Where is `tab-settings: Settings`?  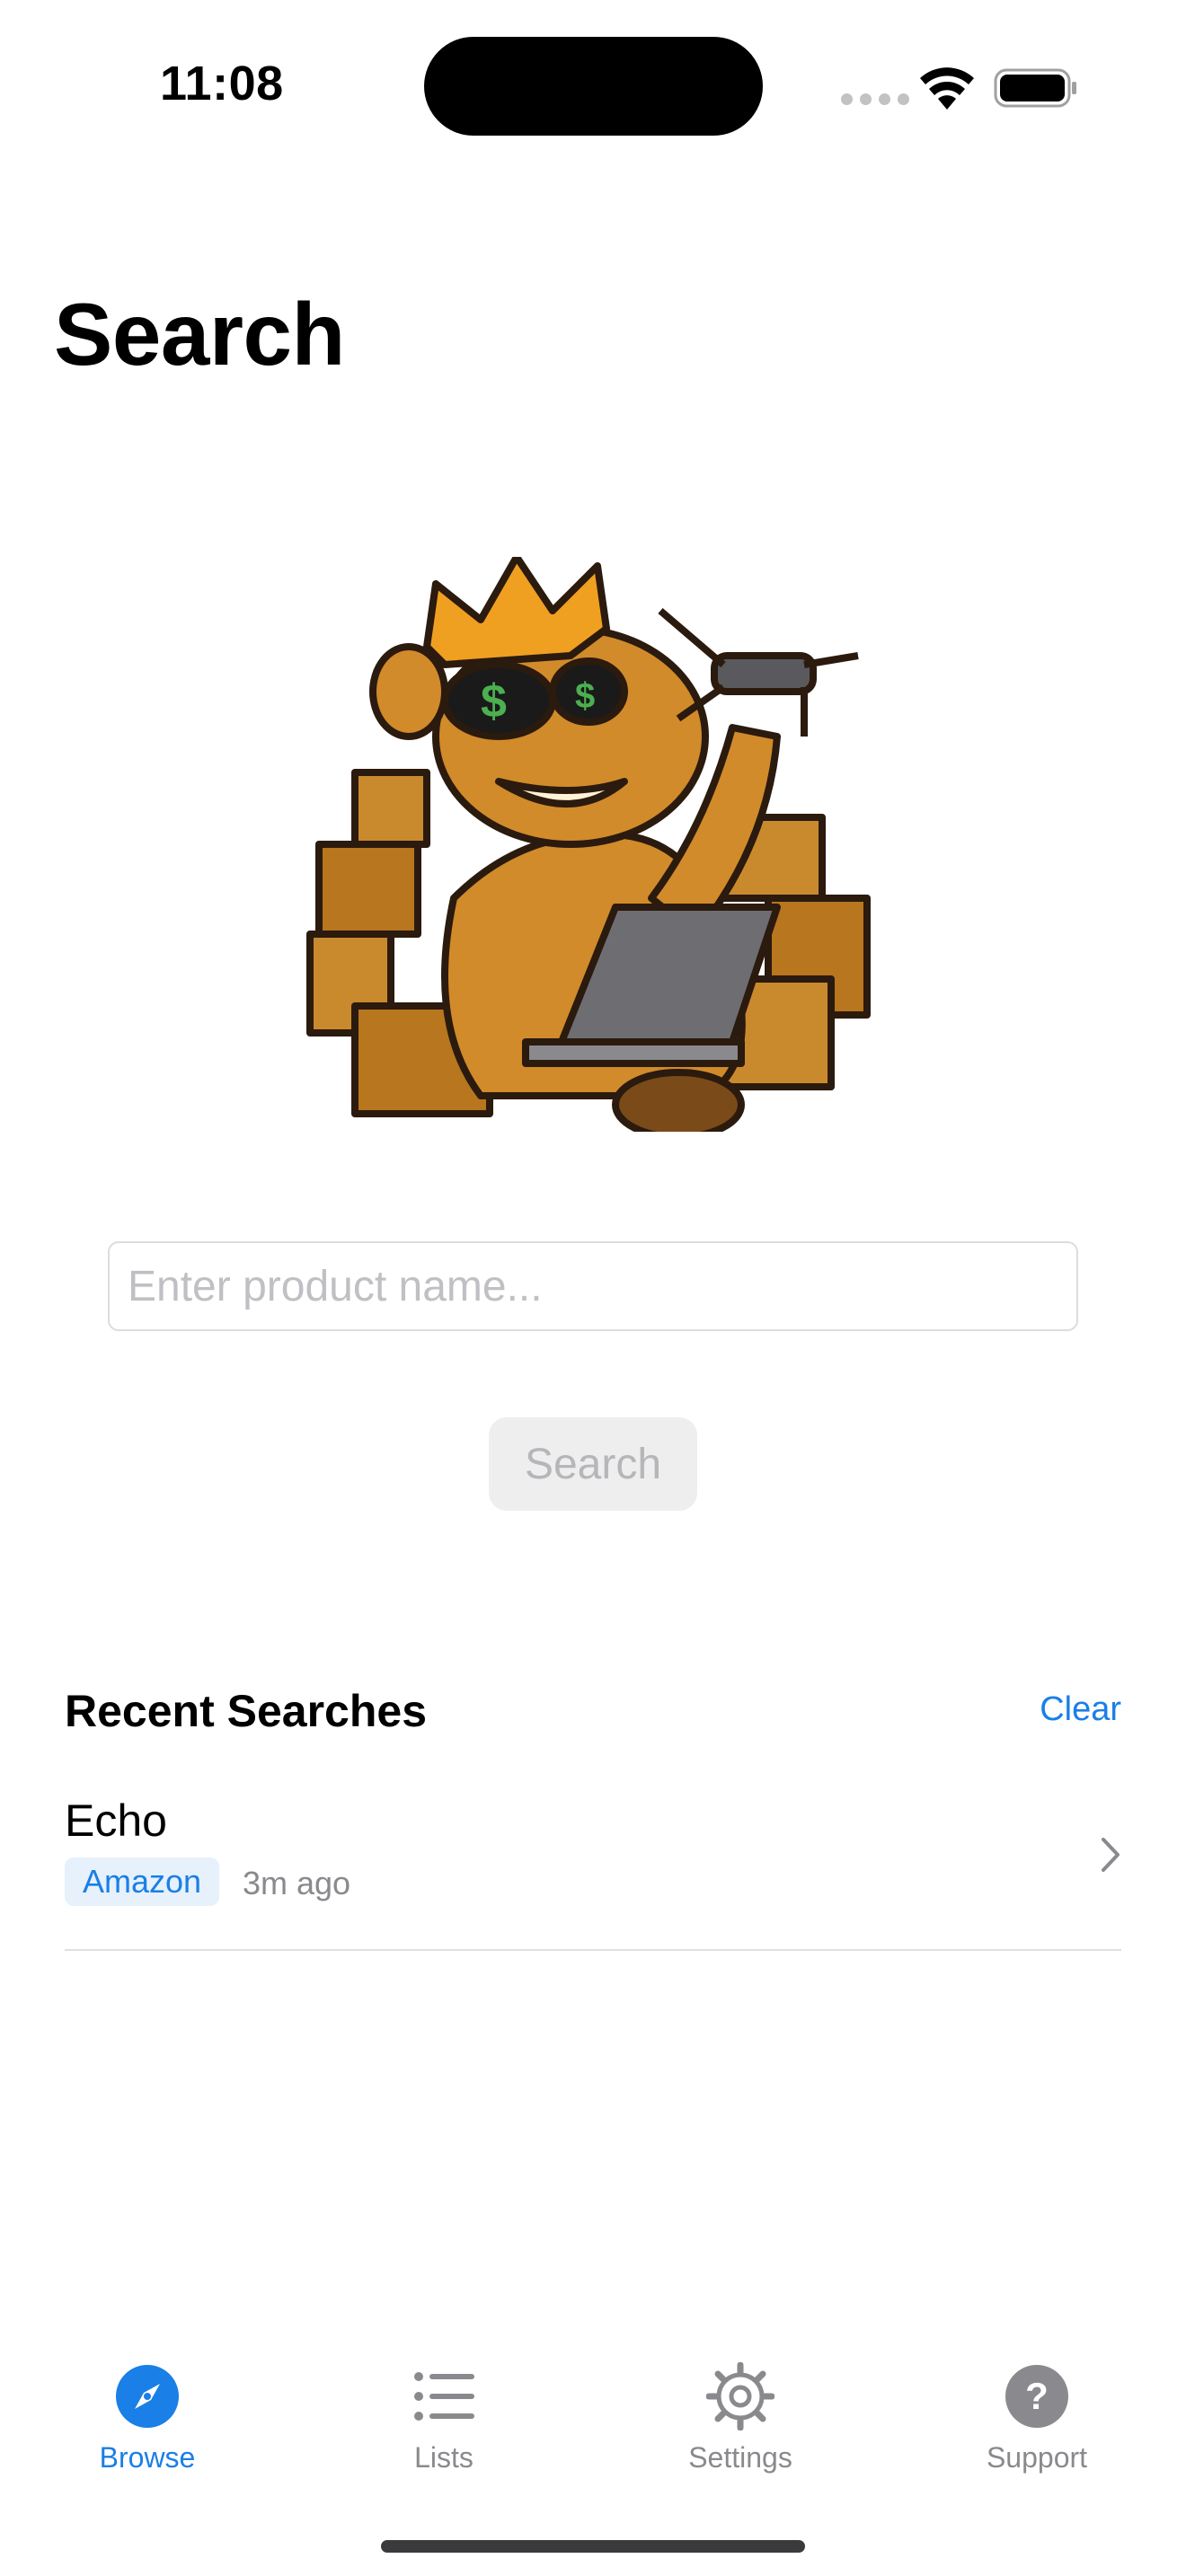 tab-settings: Settings is located at coordinates (740, 2418).